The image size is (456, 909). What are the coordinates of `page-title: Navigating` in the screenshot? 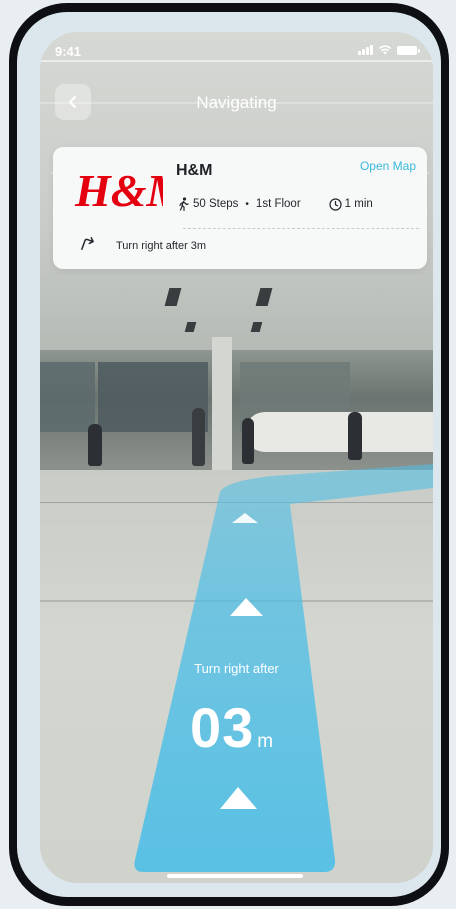 It's located at (236, 102).